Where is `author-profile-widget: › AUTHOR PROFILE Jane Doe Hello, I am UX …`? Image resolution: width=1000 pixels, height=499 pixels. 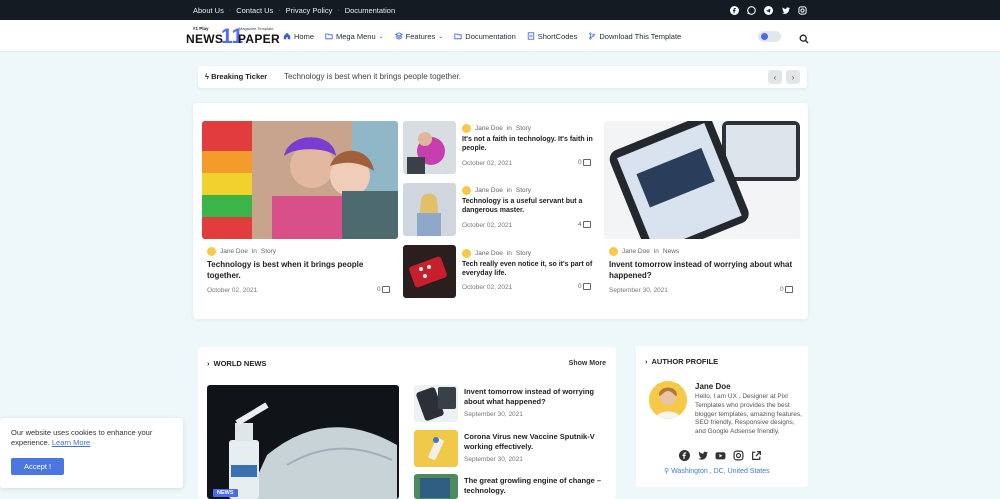
author-profile-widget: › AUTHOR PROFILE Jane Doe Hello, I am UX … is located at coordinates (722, 416).